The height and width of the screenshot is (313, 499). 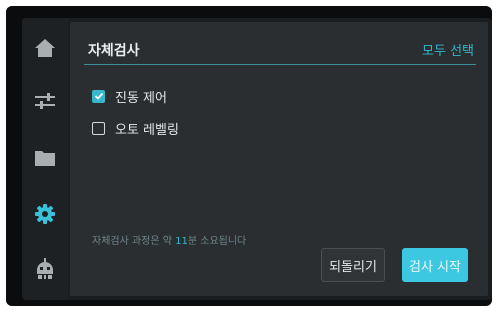 I want to click on sidebar-item-assistant, so click(x=45, y=269).